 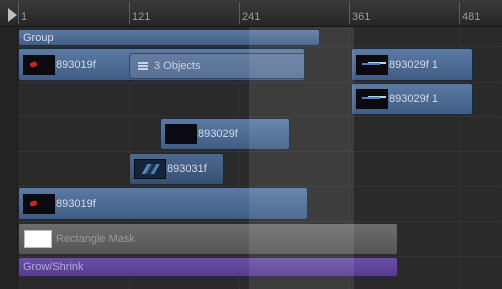 What do you see at coordinates (24, 17) in the screenshot?
I see `ruler-tick-label-1: 1` at bounding box center [24, 17].